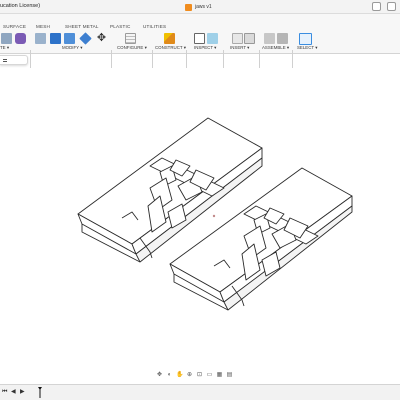  I want to click on select-menu-label: SELECT ▾, so click(307, 48).